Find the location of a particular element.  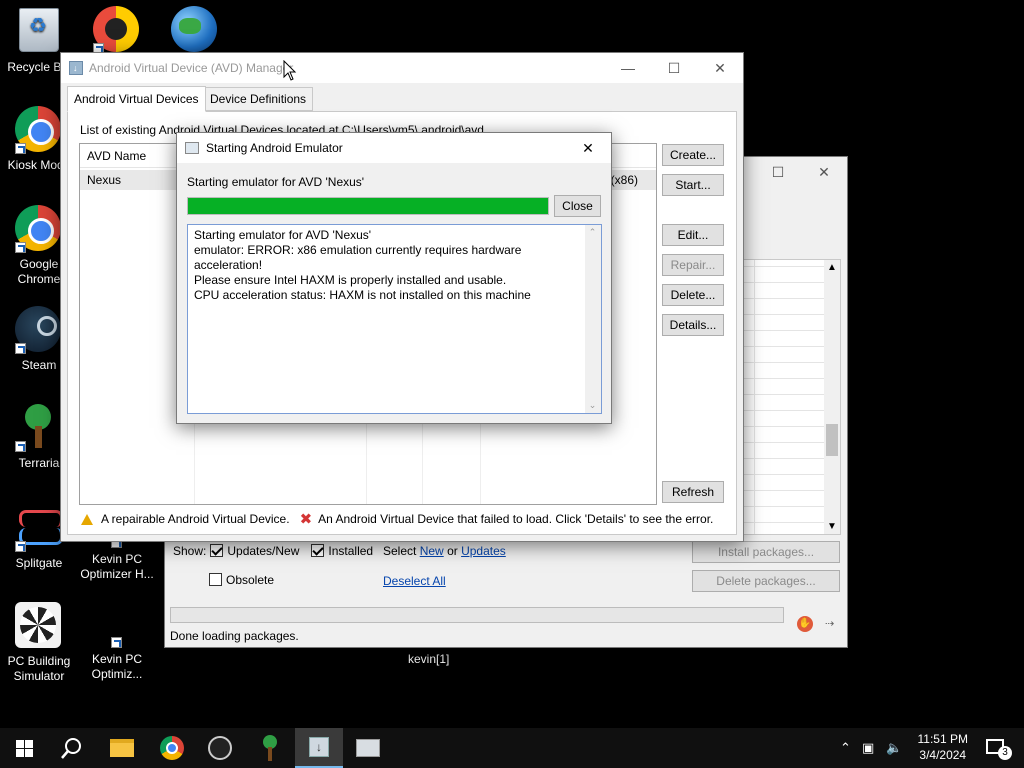

taskbar-android-tools is located at coordinates (368, 748).